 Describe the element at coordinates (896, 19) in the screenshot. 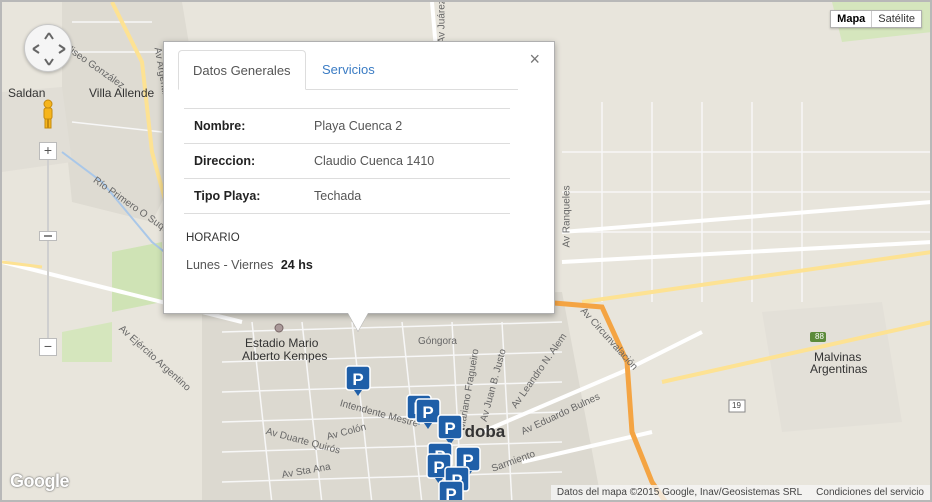

I see `map-type-satellite-button: Satélite` at that location.